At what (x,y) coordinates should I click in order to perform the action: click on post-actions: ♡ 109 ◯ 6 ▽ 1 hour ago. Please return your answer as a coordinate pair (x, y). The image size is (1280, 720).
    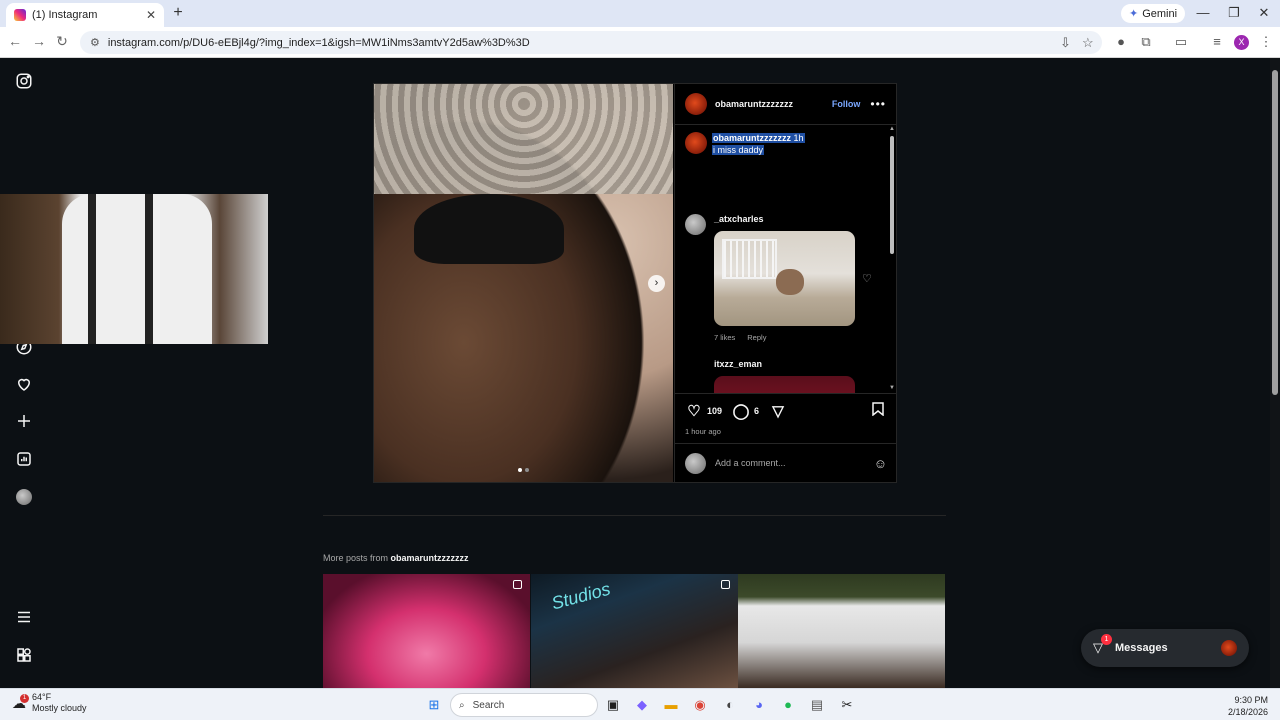
    Looking at the image, I should click on (786, 418).